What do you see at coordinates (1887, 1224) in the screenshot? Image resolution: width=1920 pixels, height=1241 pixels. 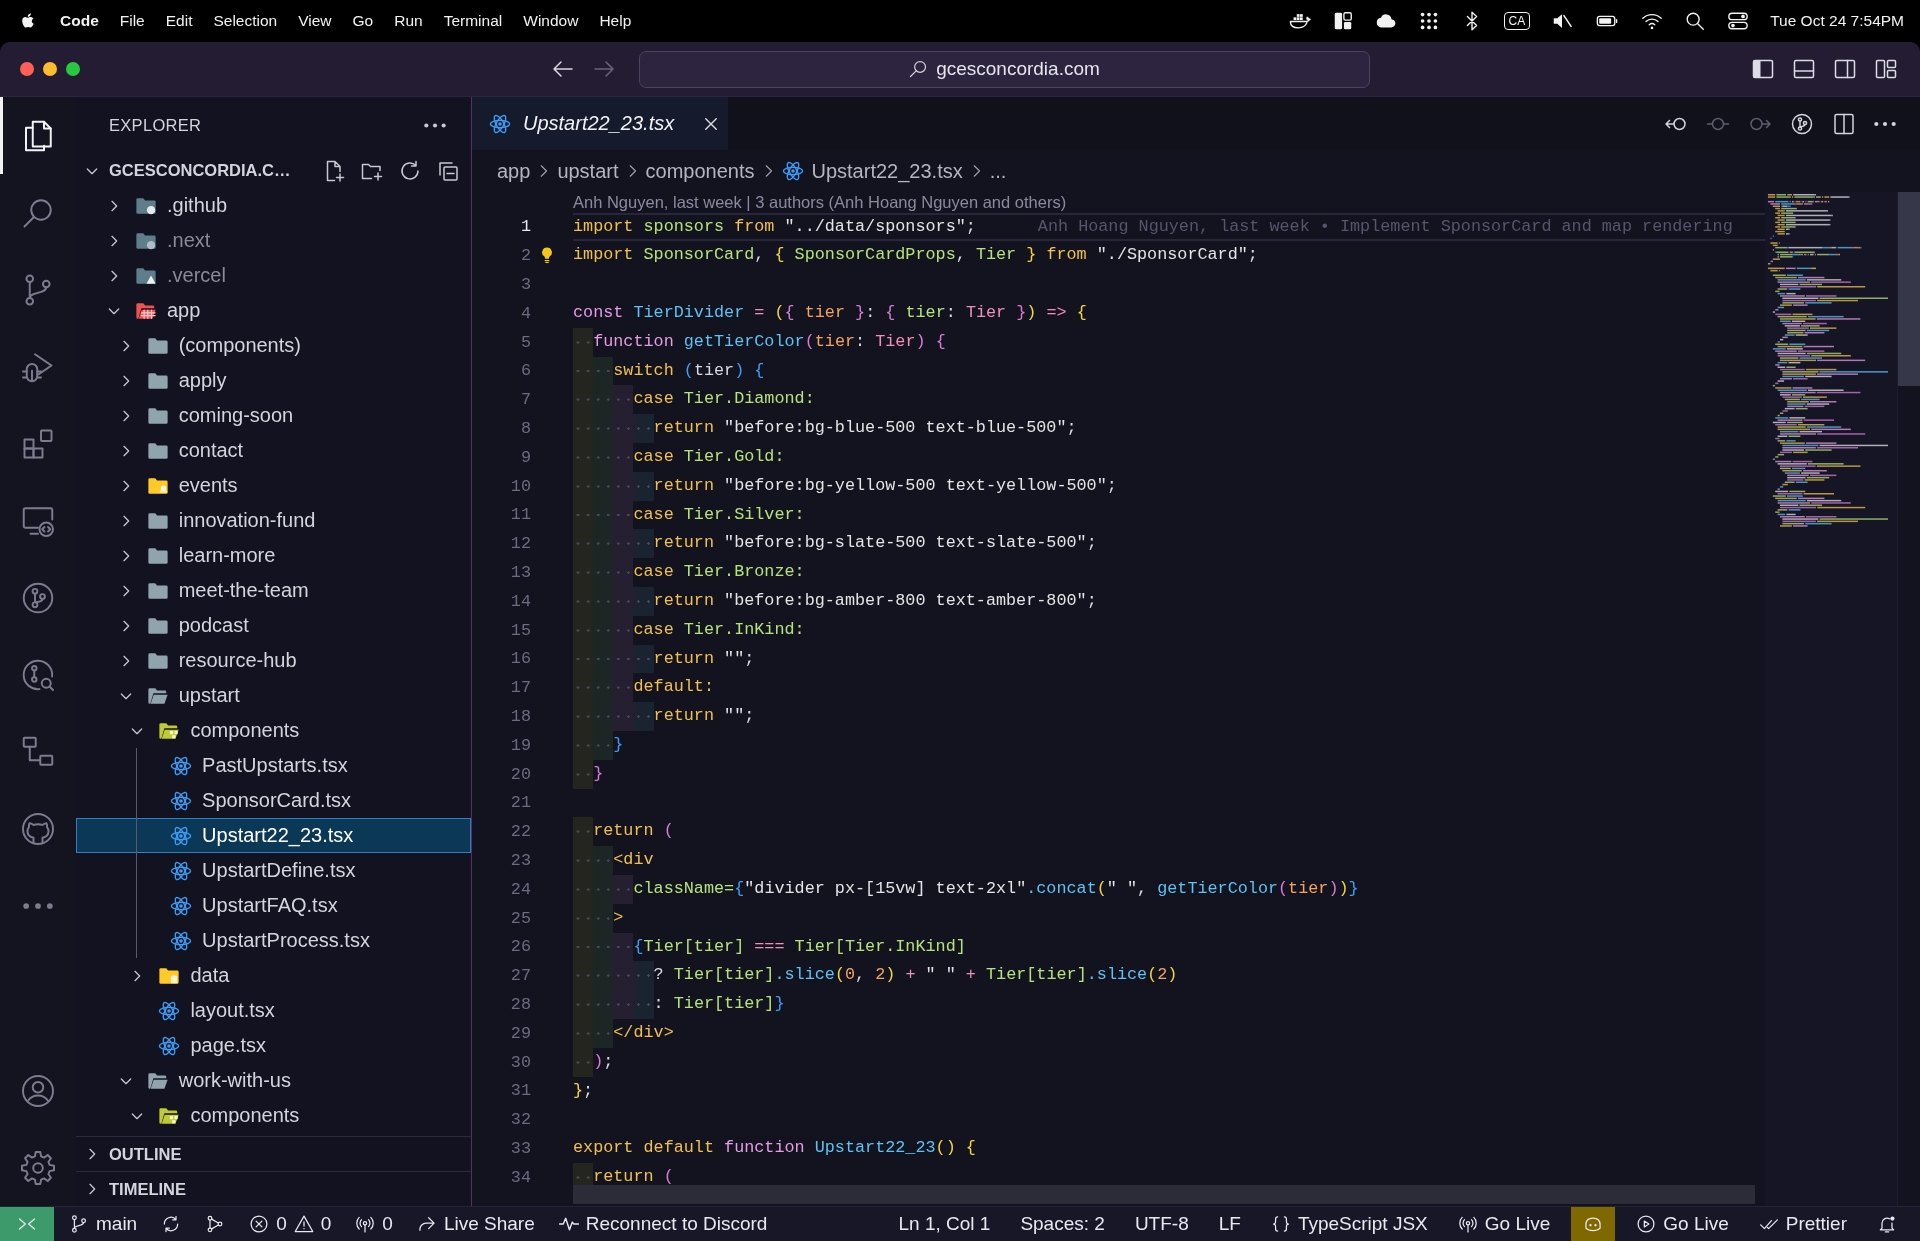 I see `bell-icon` at bounding box center [1887, 1224].